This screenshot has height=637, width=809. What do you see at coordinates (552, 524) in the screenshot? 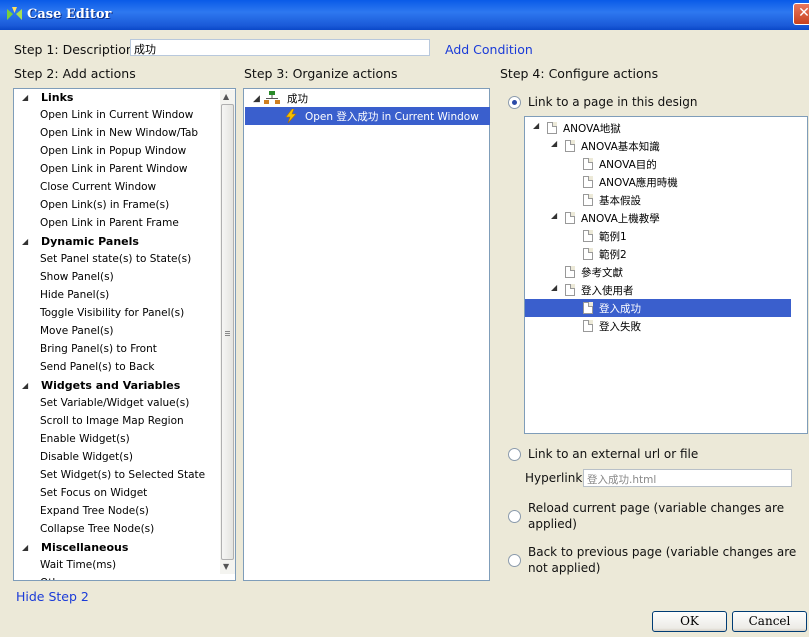
I see `reload-label-2: applied)` at bounding box center [552, 524].